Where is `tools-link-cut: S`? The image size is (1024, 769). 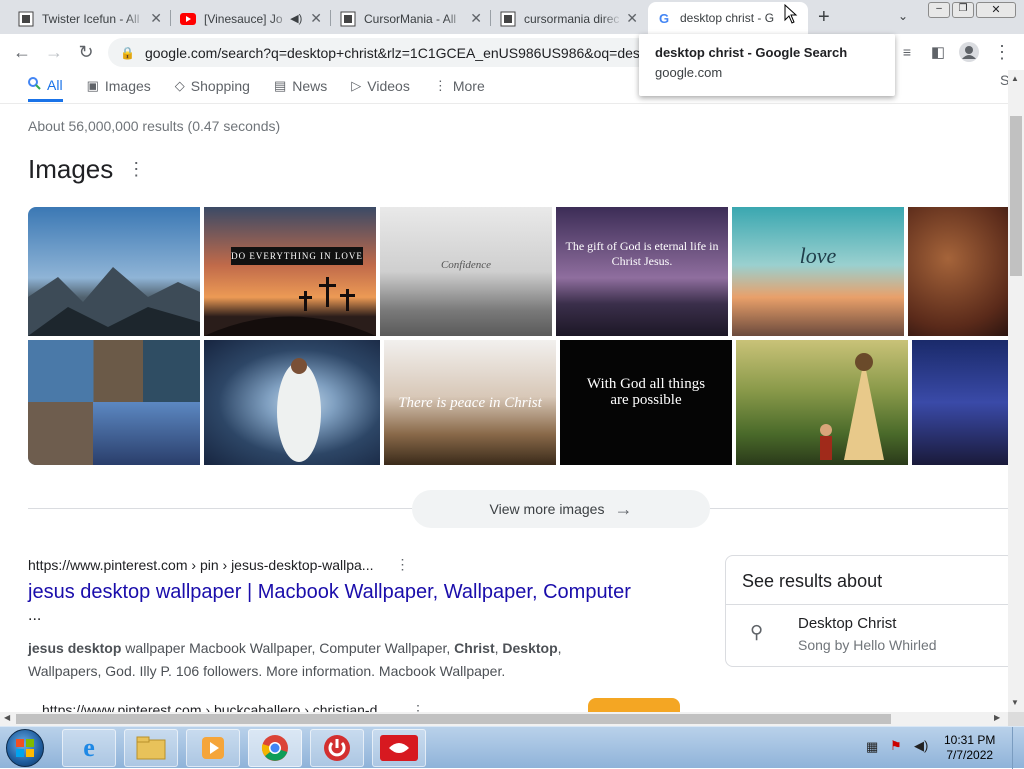 tools-link-cut: S is located at coordinates (1004, 80).